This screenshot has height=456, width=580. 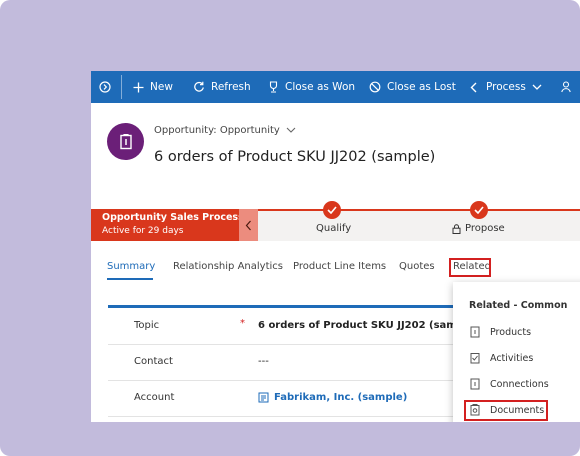 What do you see at coordinates (295, 157) in the screenshot?
I see `record-title: 6 orders of Product SKU JJ202 (sample)` at bounding box center [295, 157].